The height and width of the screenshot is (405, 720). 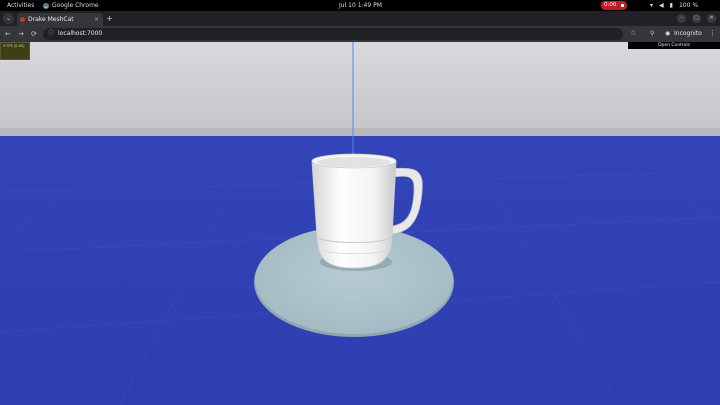 I want to click on incognito-label: Incognito, so click(x=688, y=33).